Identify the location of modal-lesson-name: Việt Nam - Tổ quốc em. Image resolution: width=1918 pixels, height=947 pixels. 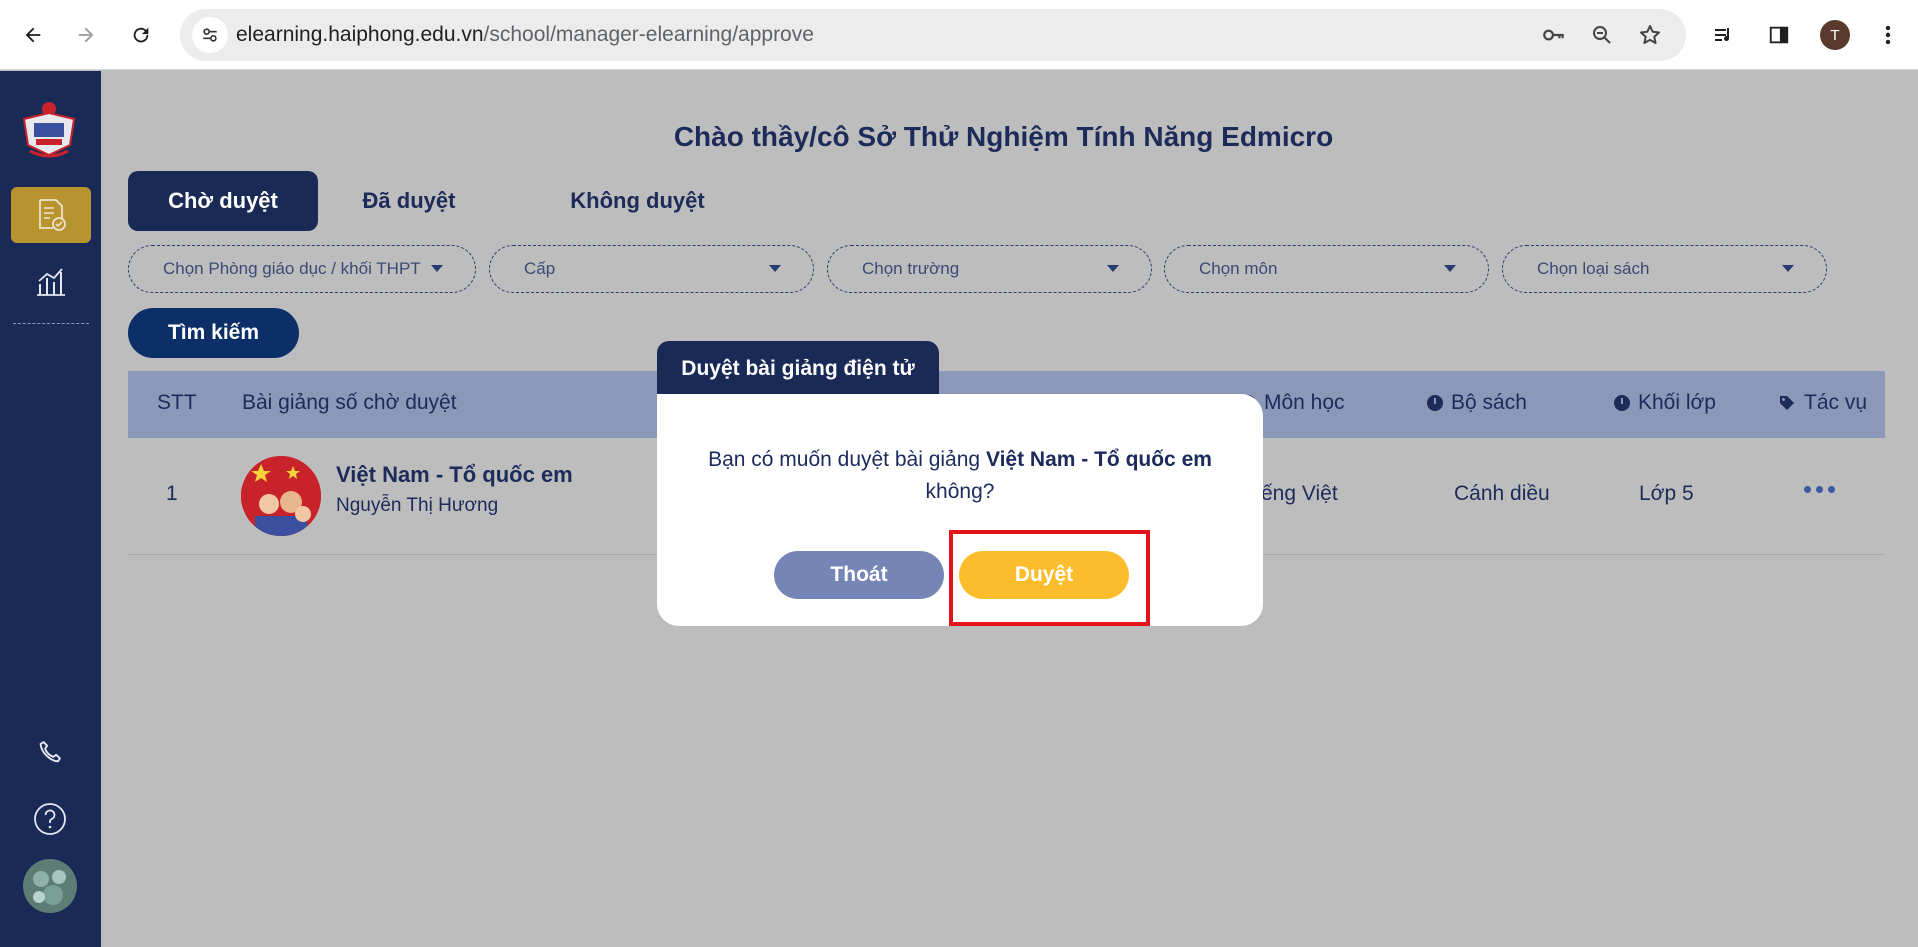
(1098, 459).